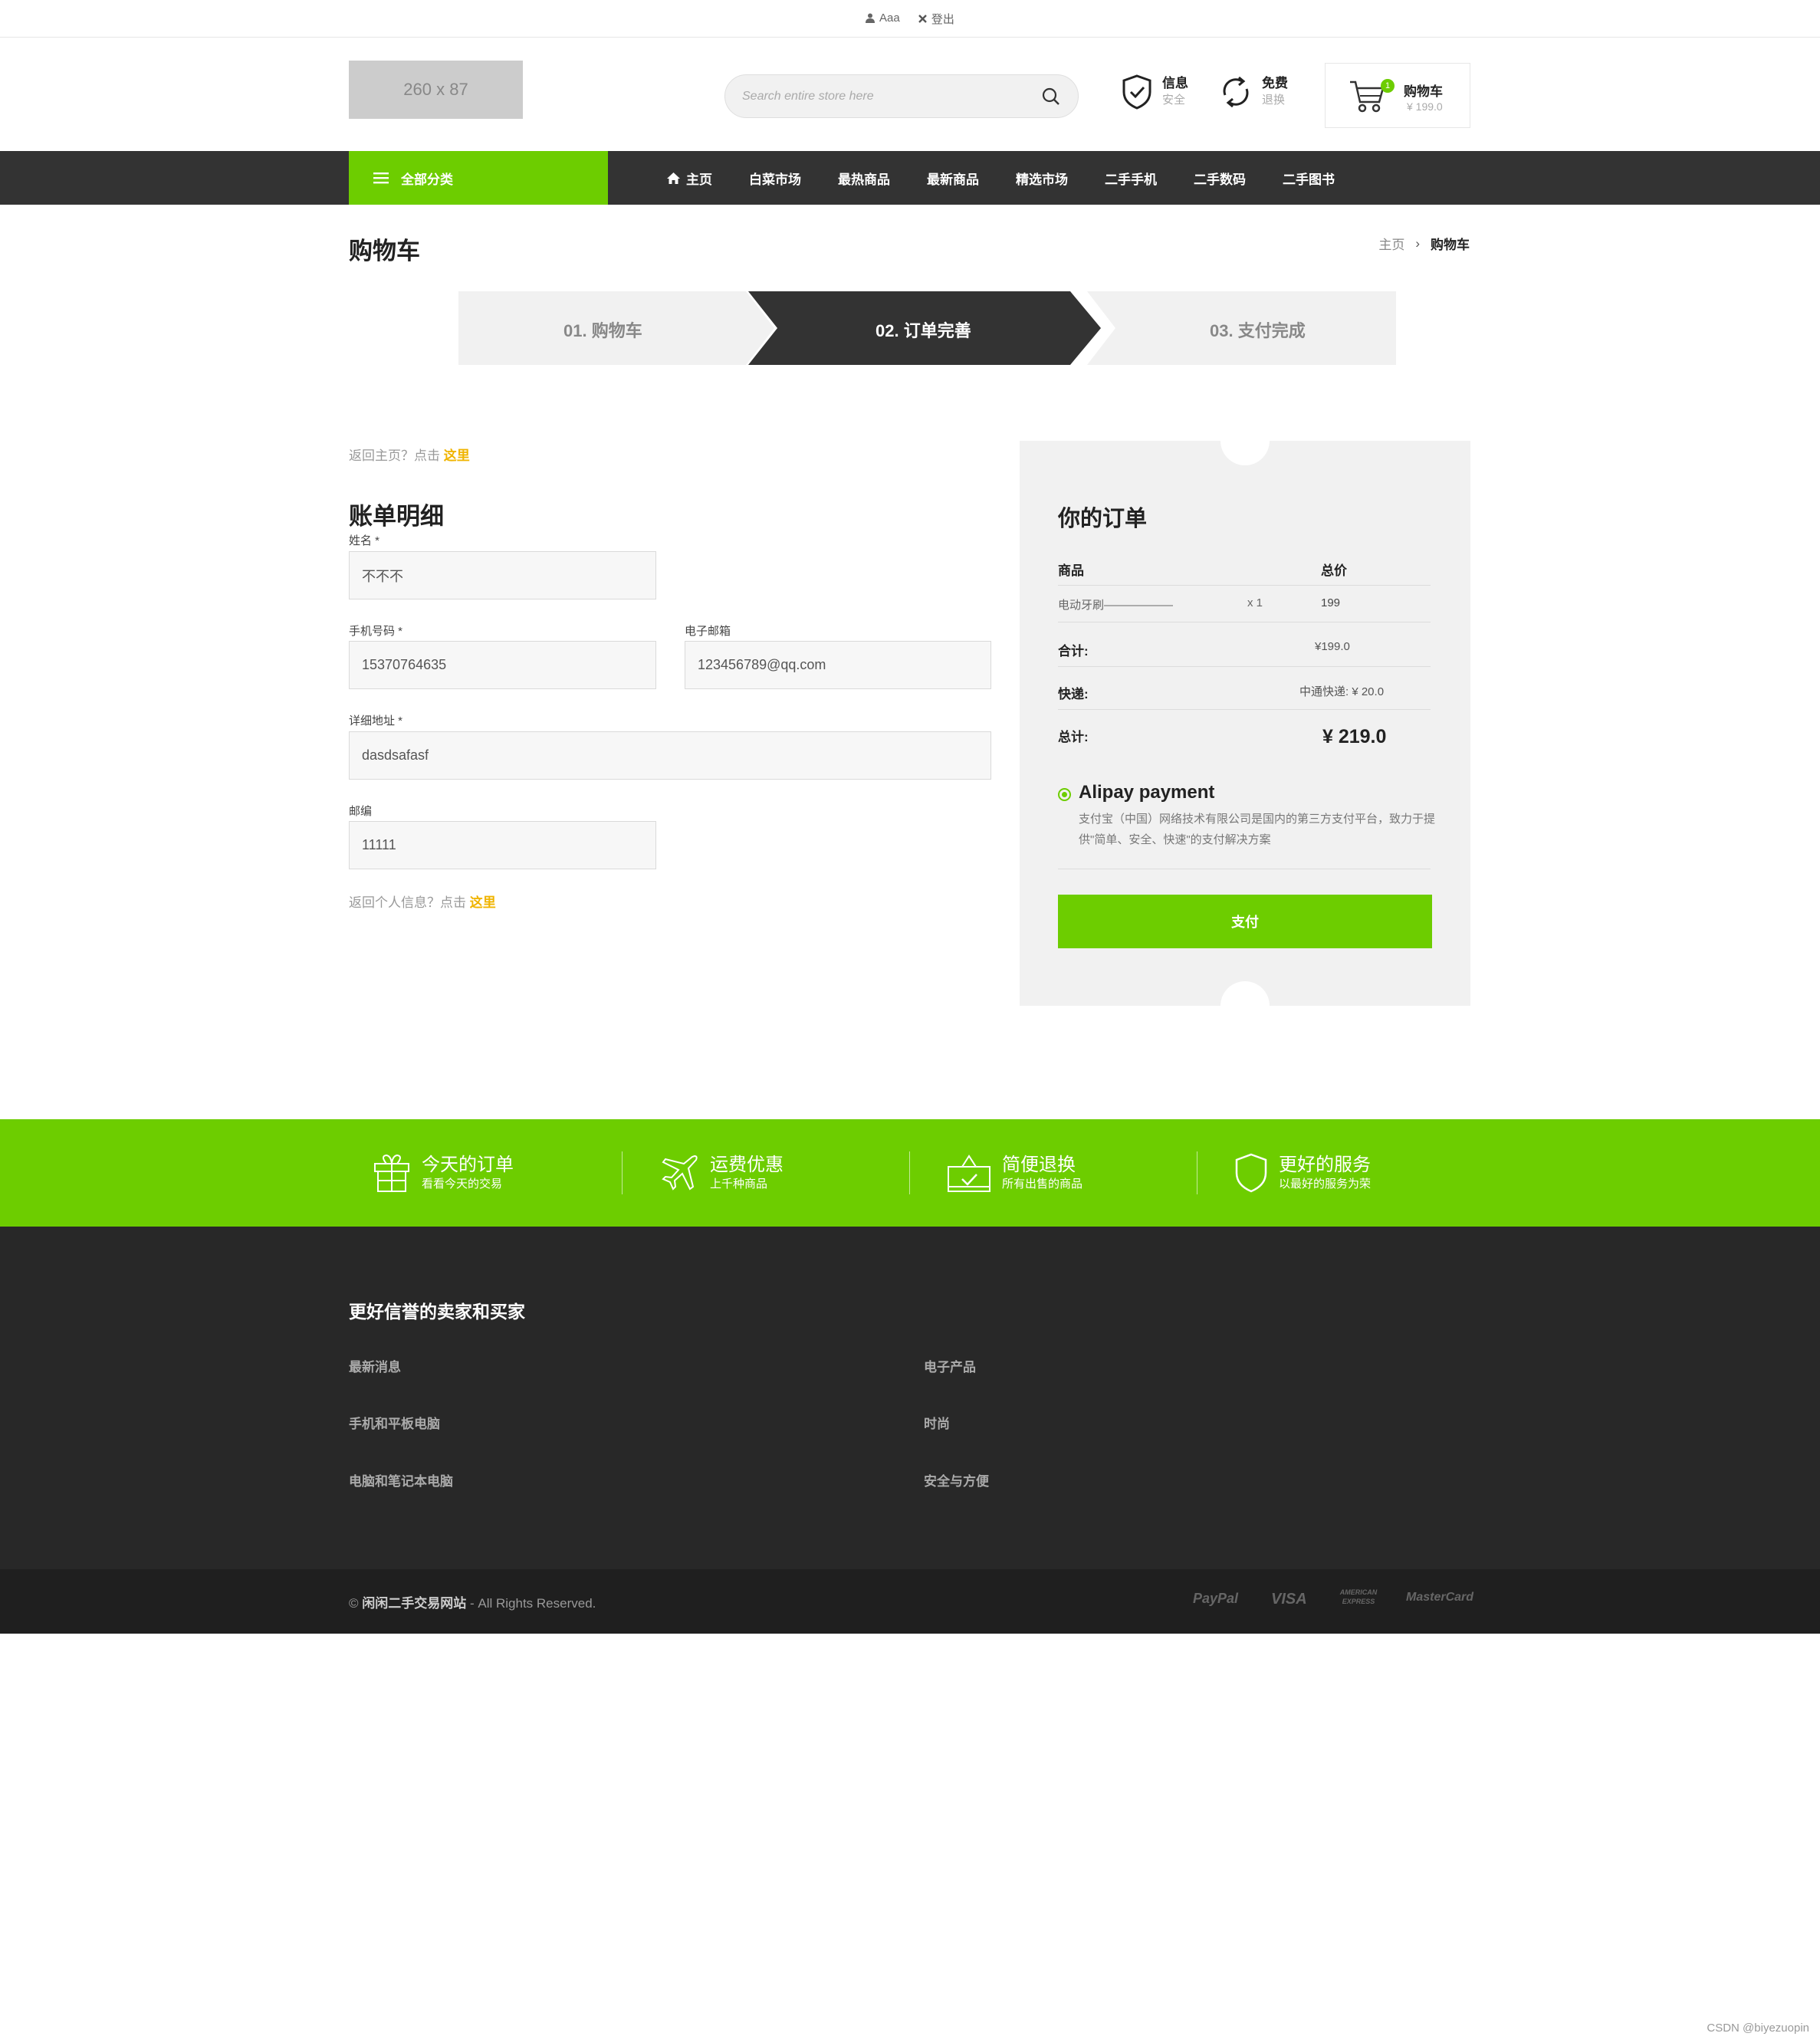 The height and width of the screenshot is (2043, 1820). Describe the element at coordinates (864, 178) in the screenshot. I see `nav-item-hot: 最热商品` at that location.